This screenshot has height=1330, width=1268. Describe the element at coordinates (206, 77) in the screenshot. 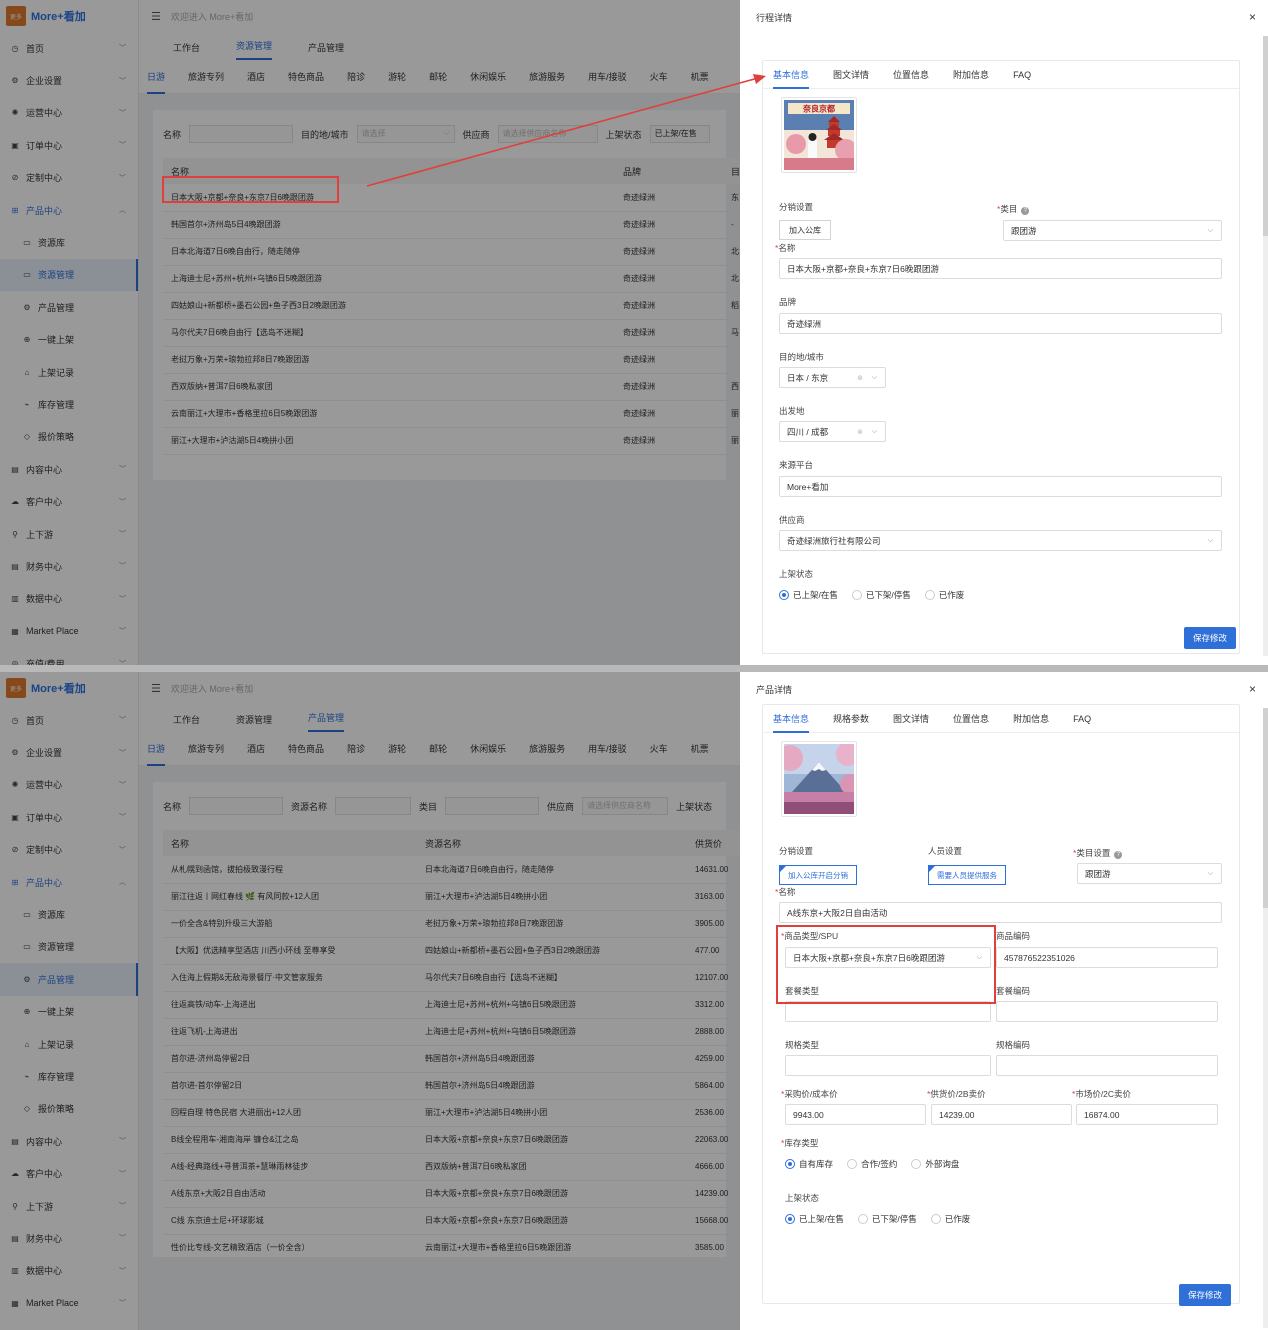

I see `category-tab: 旅游专列` at that location.